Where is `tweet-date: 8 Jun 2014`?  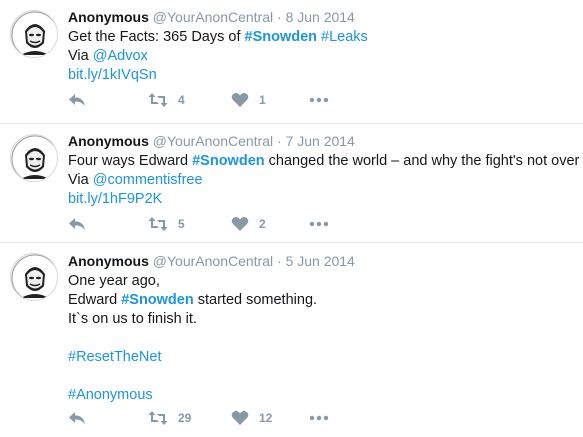 tweet-date: 8 Jun 2014 is located at coordinates (320, 17).